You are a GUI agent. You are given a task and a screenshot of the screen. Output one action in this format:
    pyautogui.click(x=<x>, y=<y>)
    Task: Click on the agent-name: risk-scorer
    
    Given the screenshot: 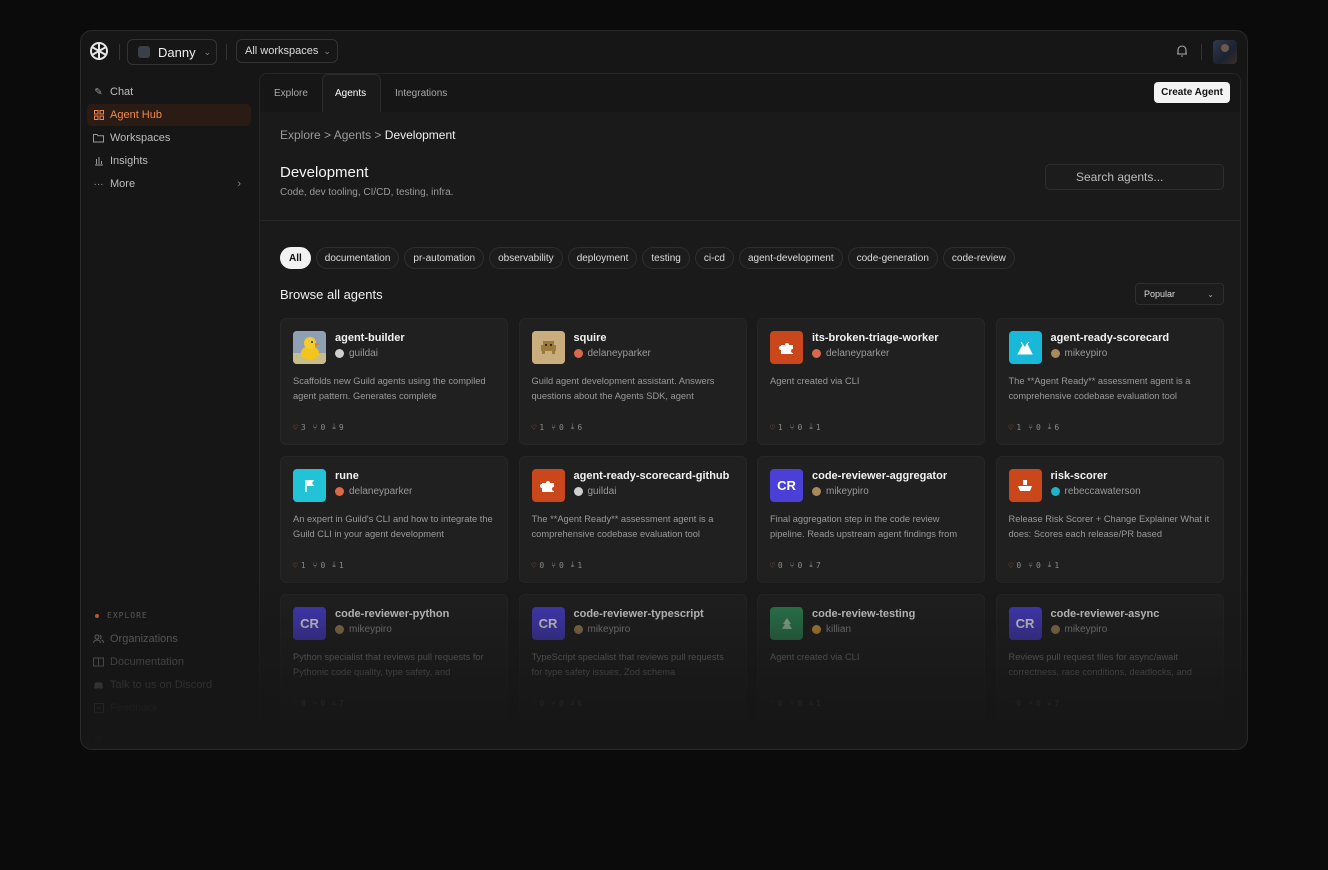 What is the action you would take?
    pyautogui.click(x=1079, y=476)
    